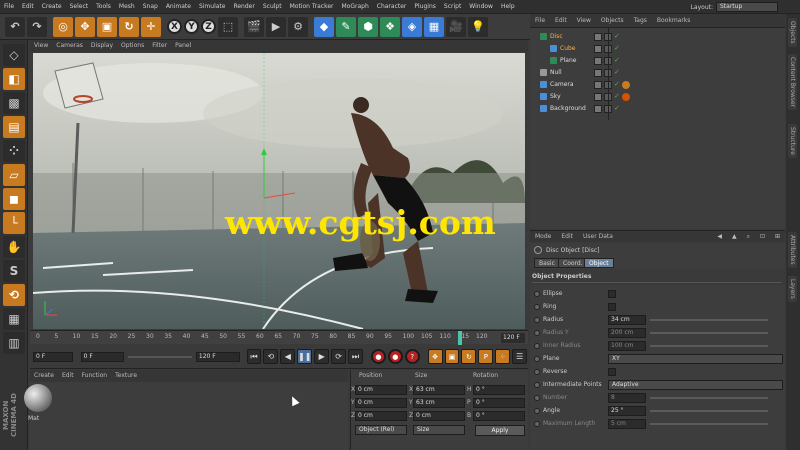 This screenshot has height=450, width=800. I want to click on render-view-icon: 🎬, so click(254, 26).